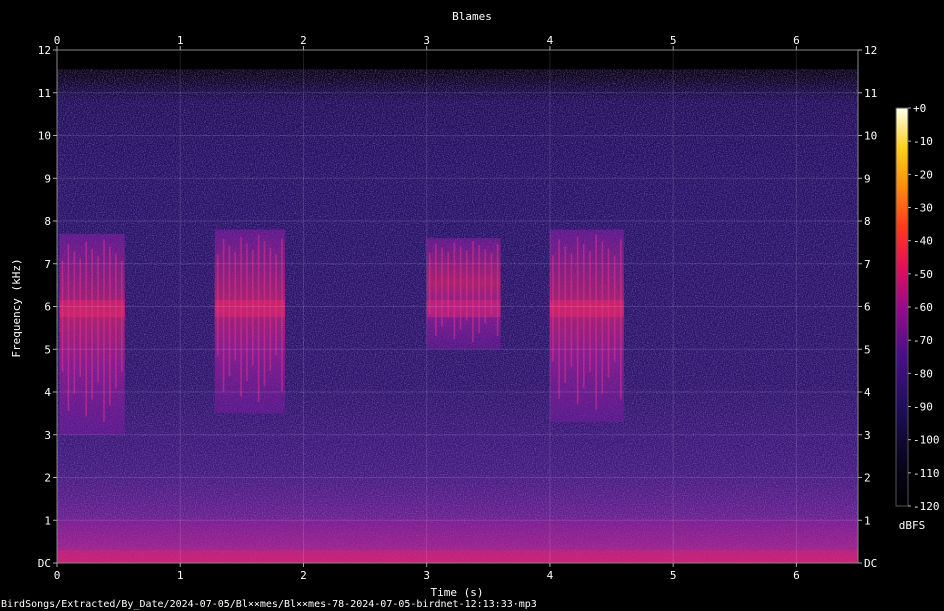 The image size is (944, 611). I want to click on x-axis-top: 0 1 2 3 4 5 6, so click(427, 42).